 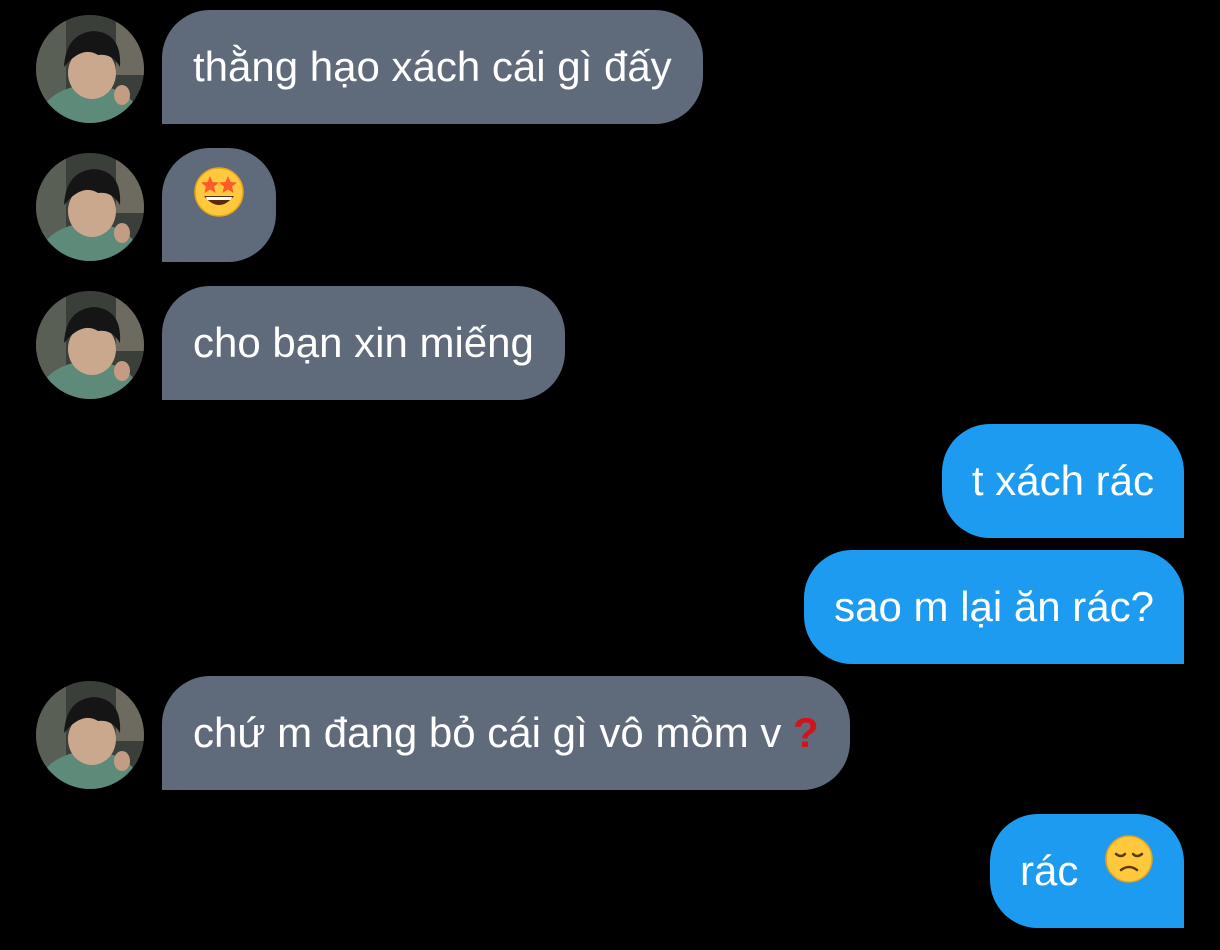 I want to click on message-text: cho bạn xin miếng, so click(x=363, y=342).